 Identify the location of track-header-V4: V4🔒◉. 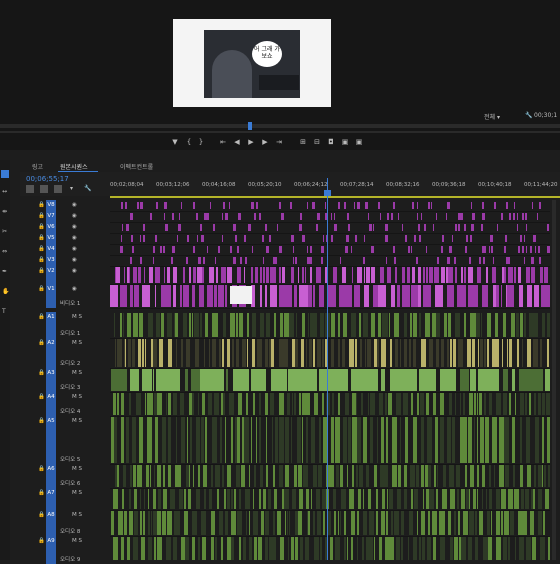
(65, 249).